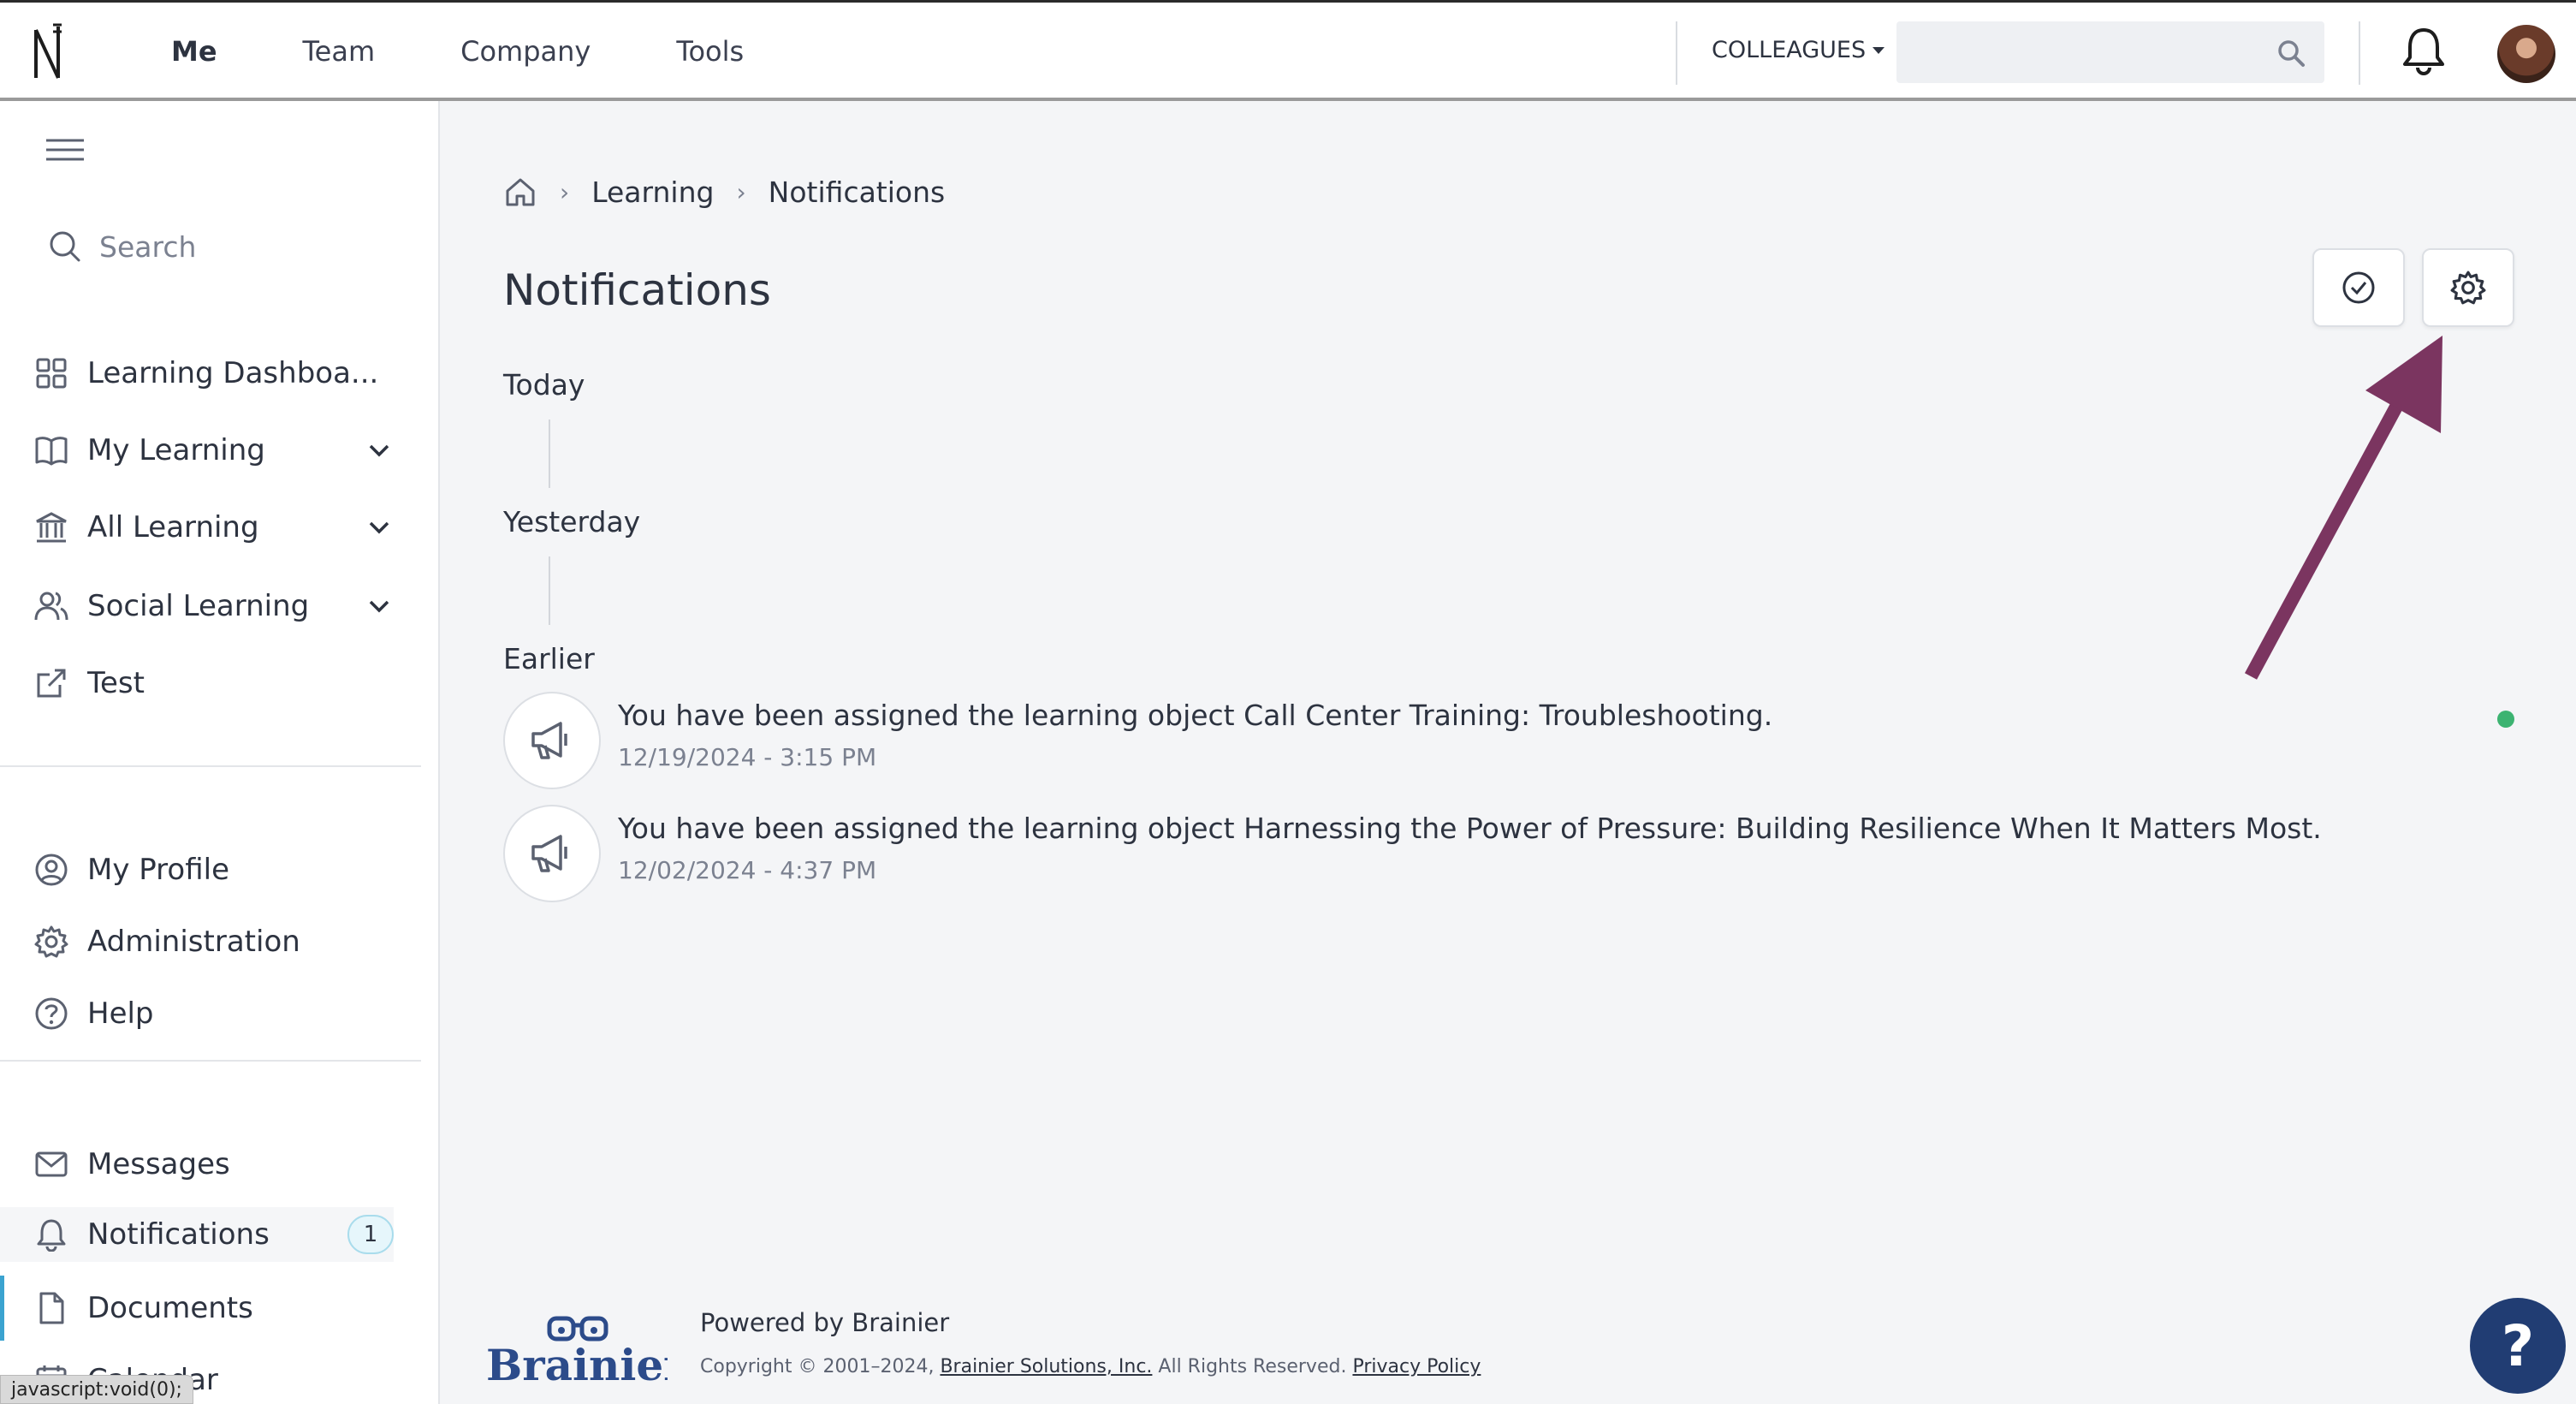 The image size is (2576, 1404). I want to click on logo-wordmark: Brainier, so click(577, 1363).